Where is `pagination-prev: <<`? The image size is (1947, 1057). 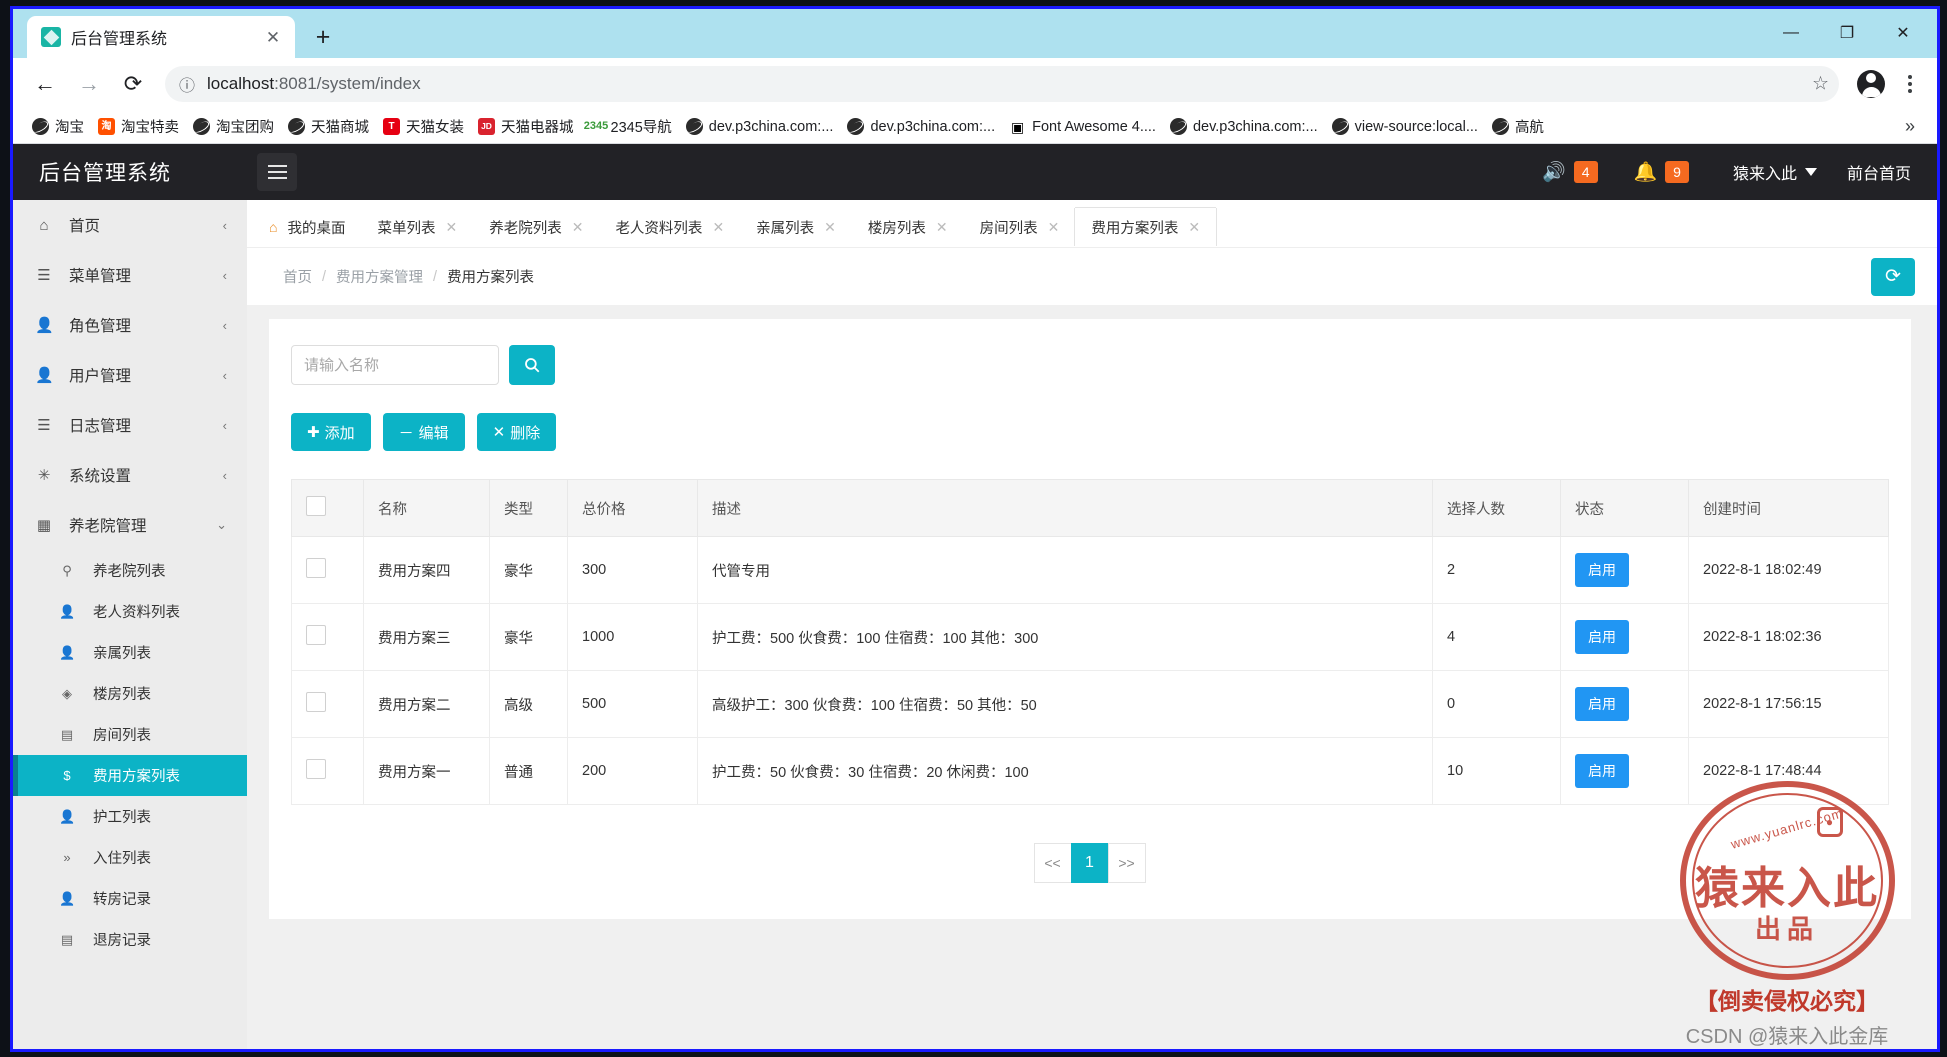 pagination-prev: << is located at coordinates (1052, 863).